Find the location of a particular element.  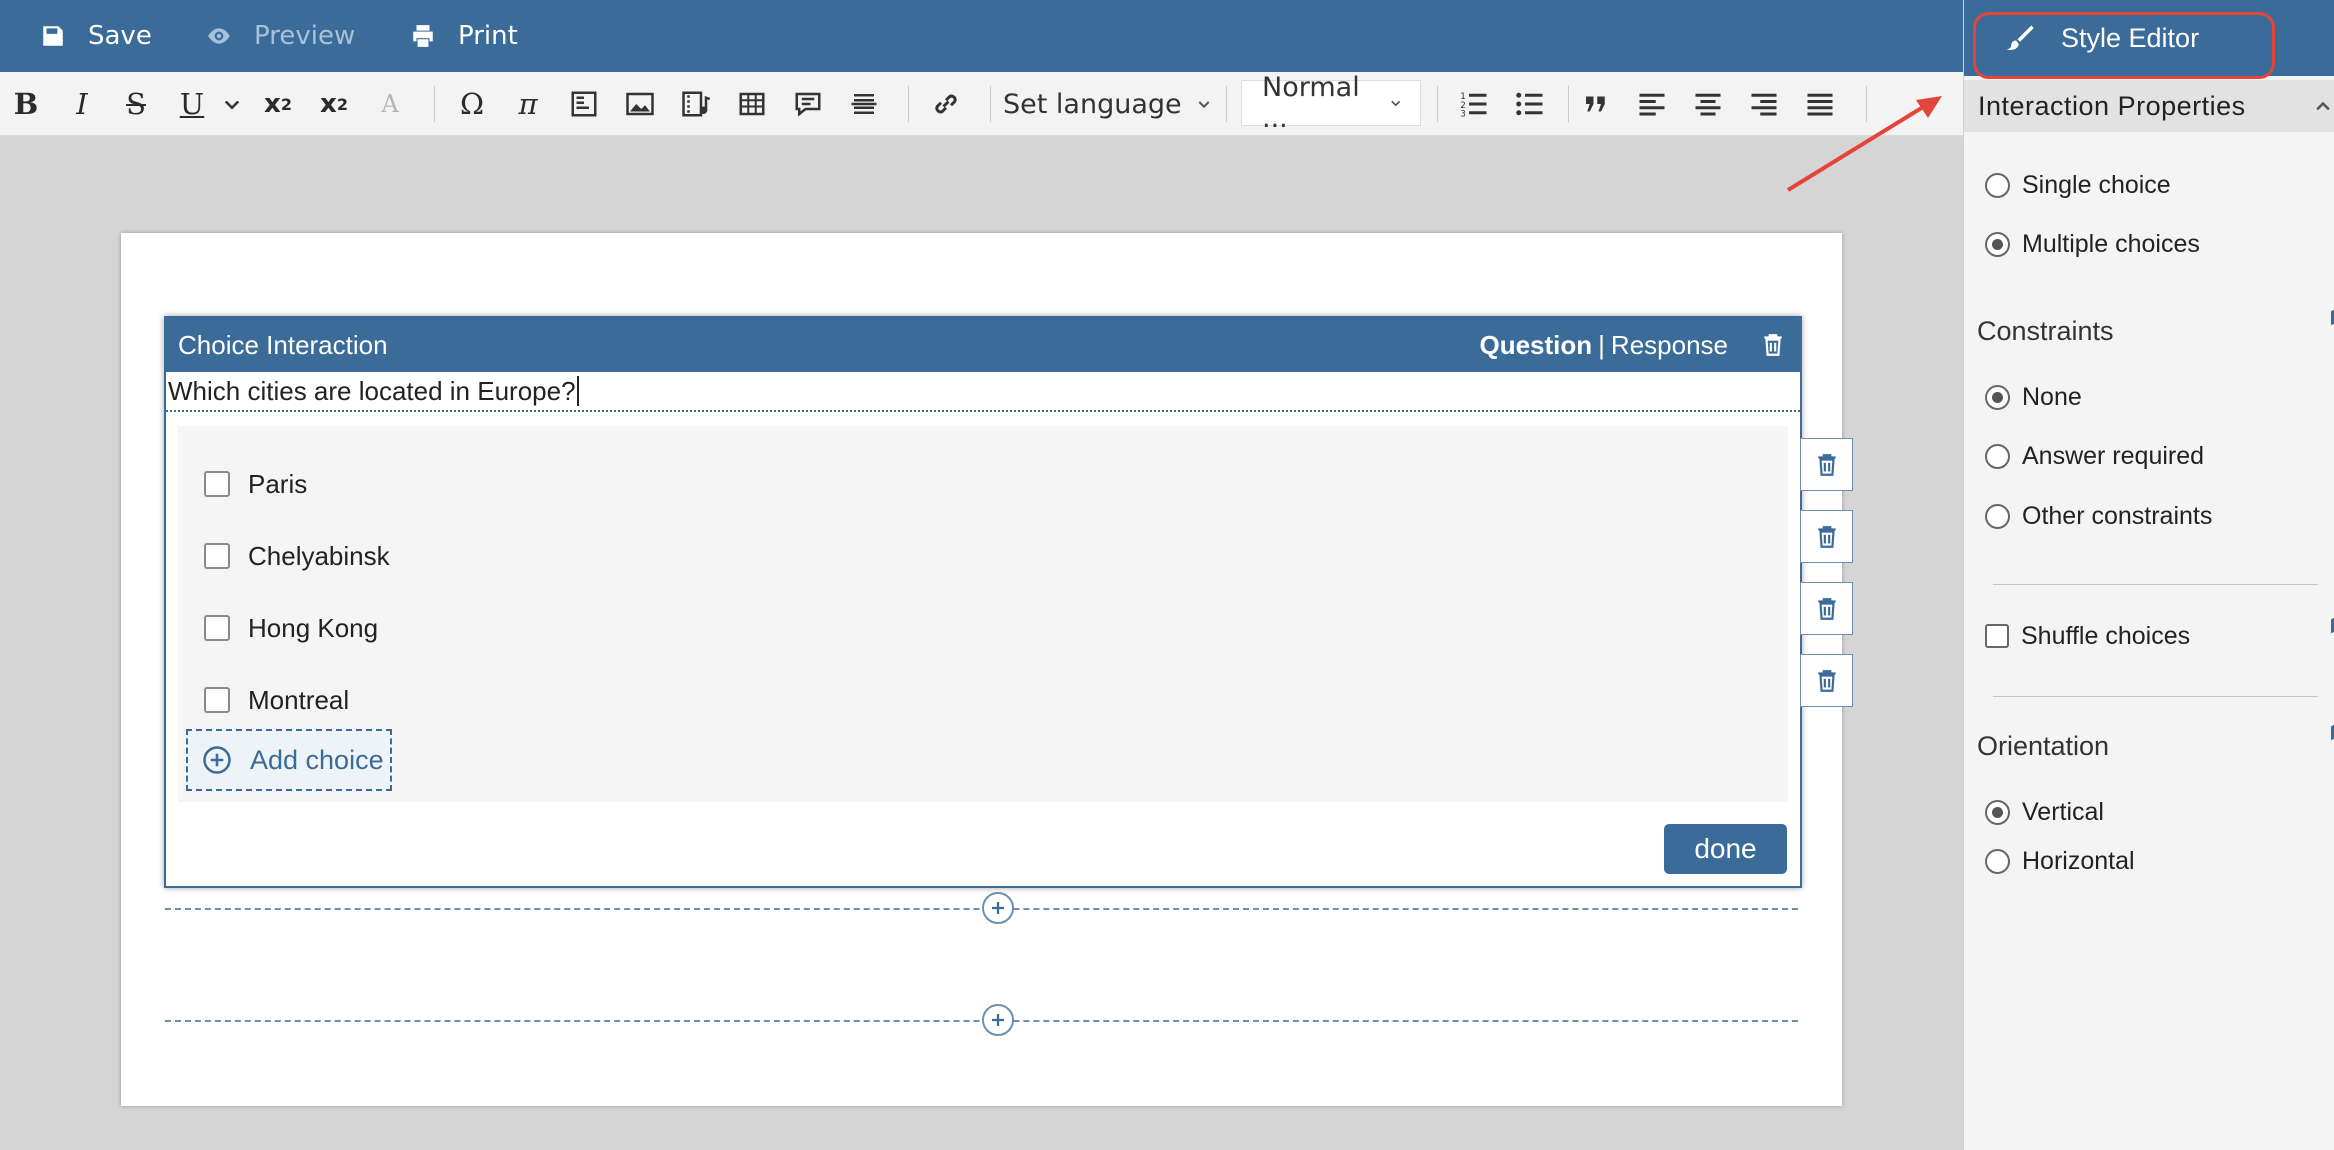

align-center-icon is located at coordinates (1708, 104).